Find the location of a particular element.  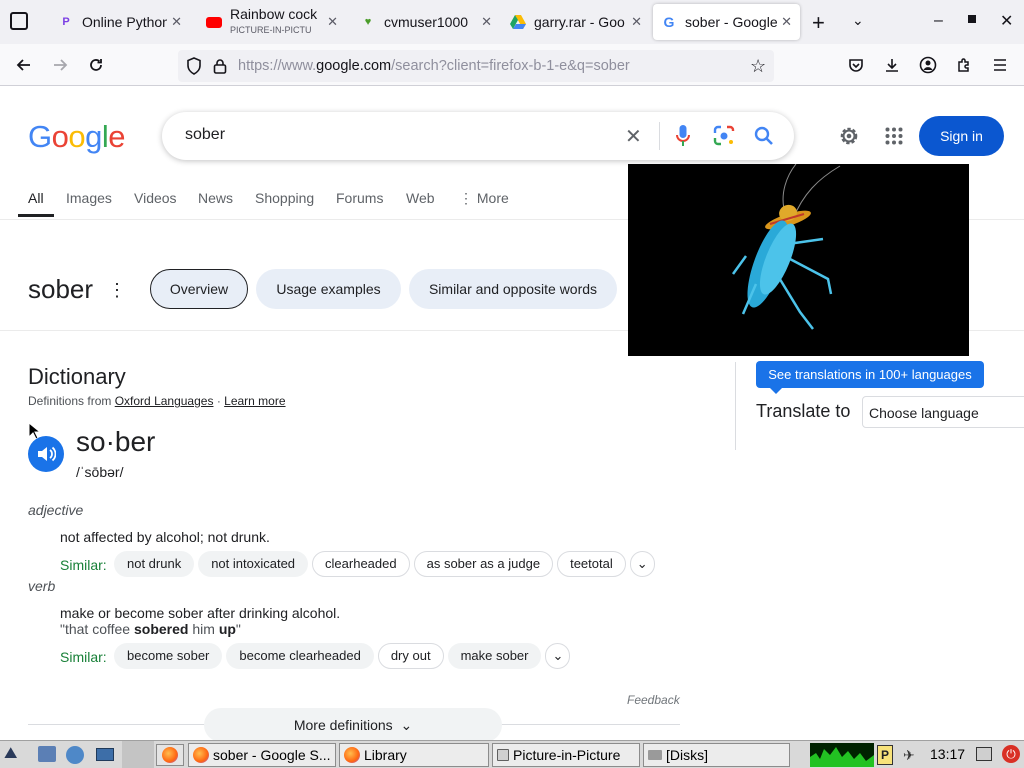

forward-button is located at coordinates (60, 65).